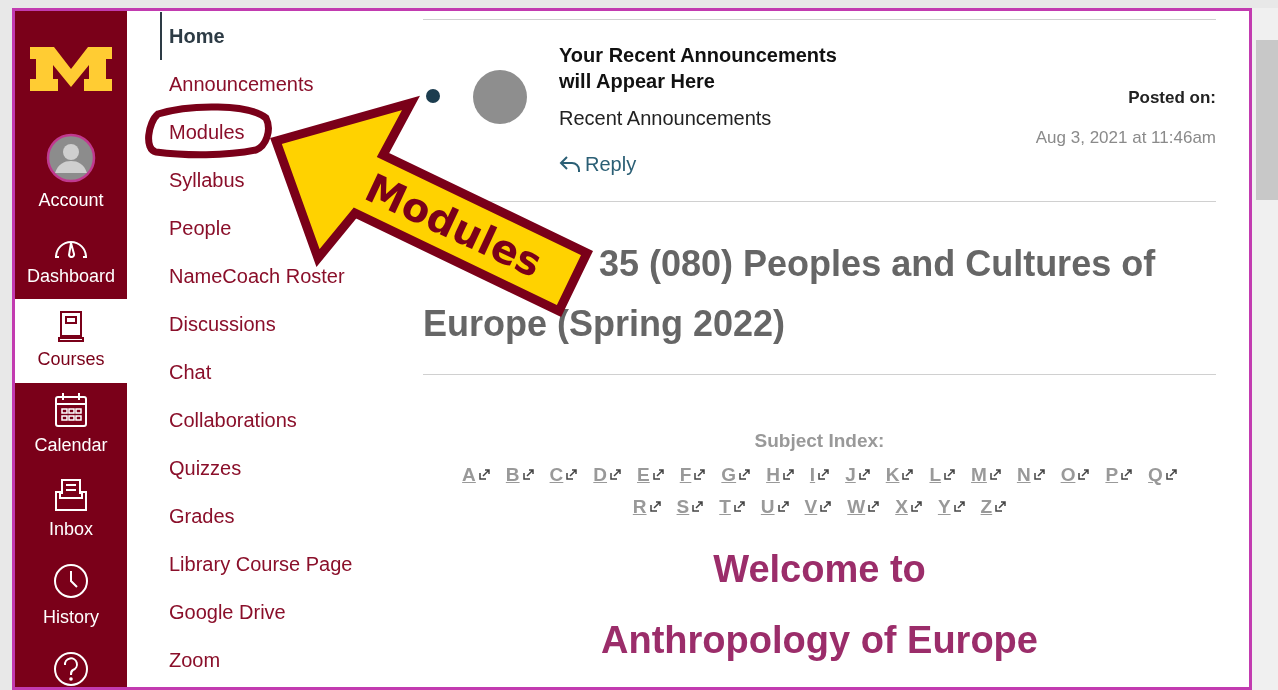  Describe the element at coordinates (223, 612) in the screenshot. I see `course-nav-link: Google Drive` at that location.